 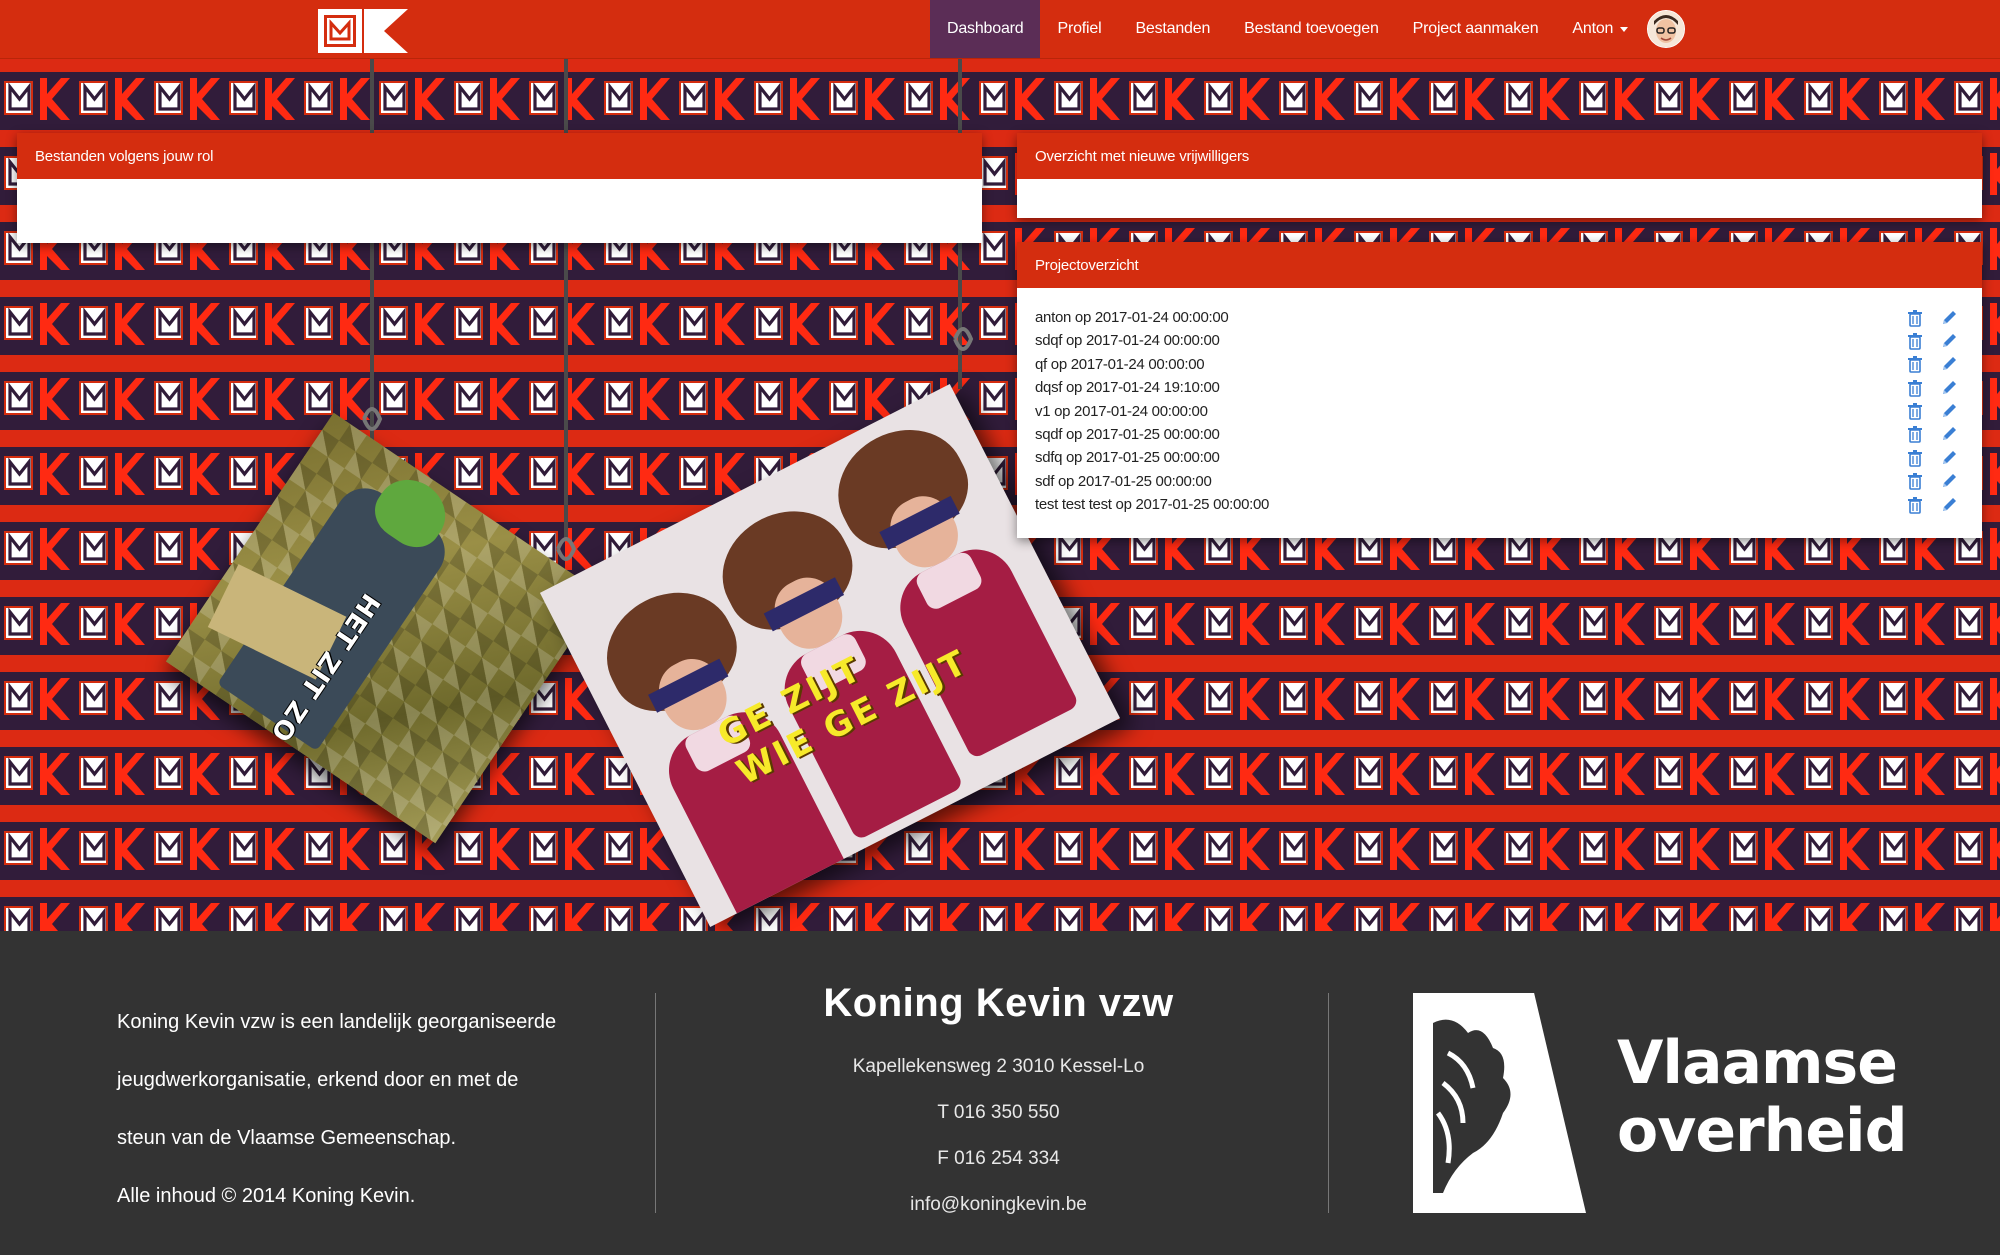 I want to click on user-avatar-icon, so click(x=1666, y=29).